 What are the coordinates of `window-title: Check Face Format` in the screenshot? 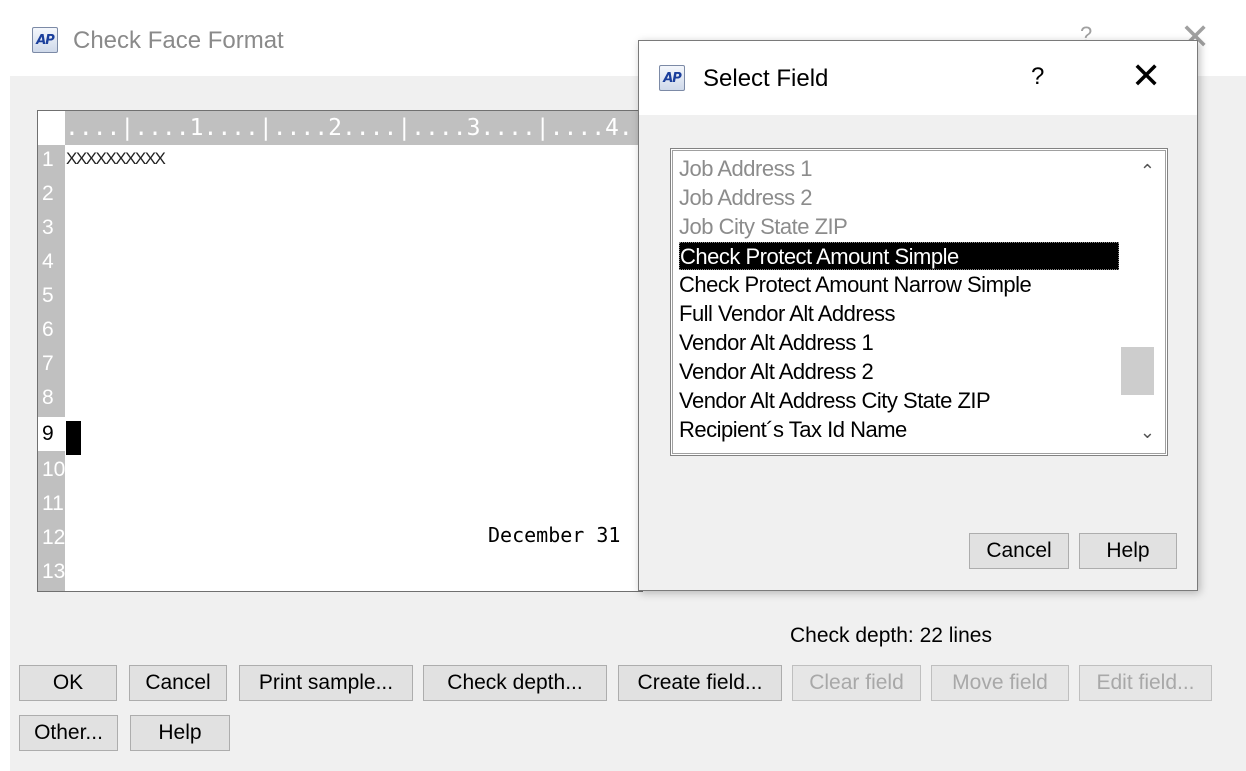 It's located at (178, 40).